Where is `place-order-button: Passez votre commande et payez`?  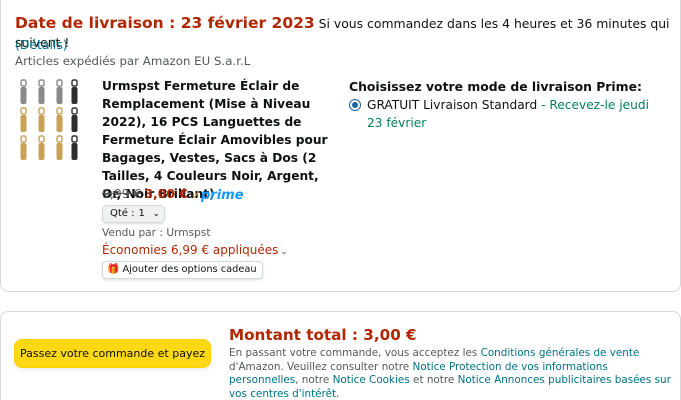
place-order-button: Passez votre commande et payez is located at coordinates (112, 353).